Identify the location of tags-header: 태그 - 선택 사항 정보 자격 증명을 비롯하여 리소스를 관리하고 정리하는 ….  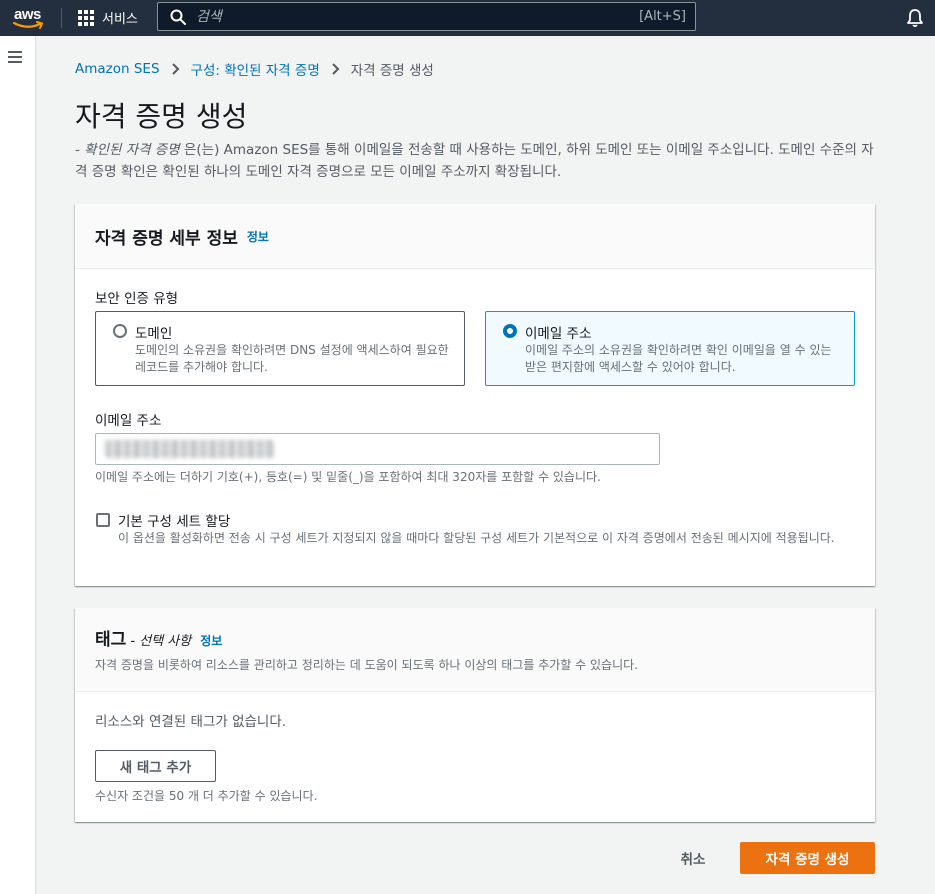
(475, 650).